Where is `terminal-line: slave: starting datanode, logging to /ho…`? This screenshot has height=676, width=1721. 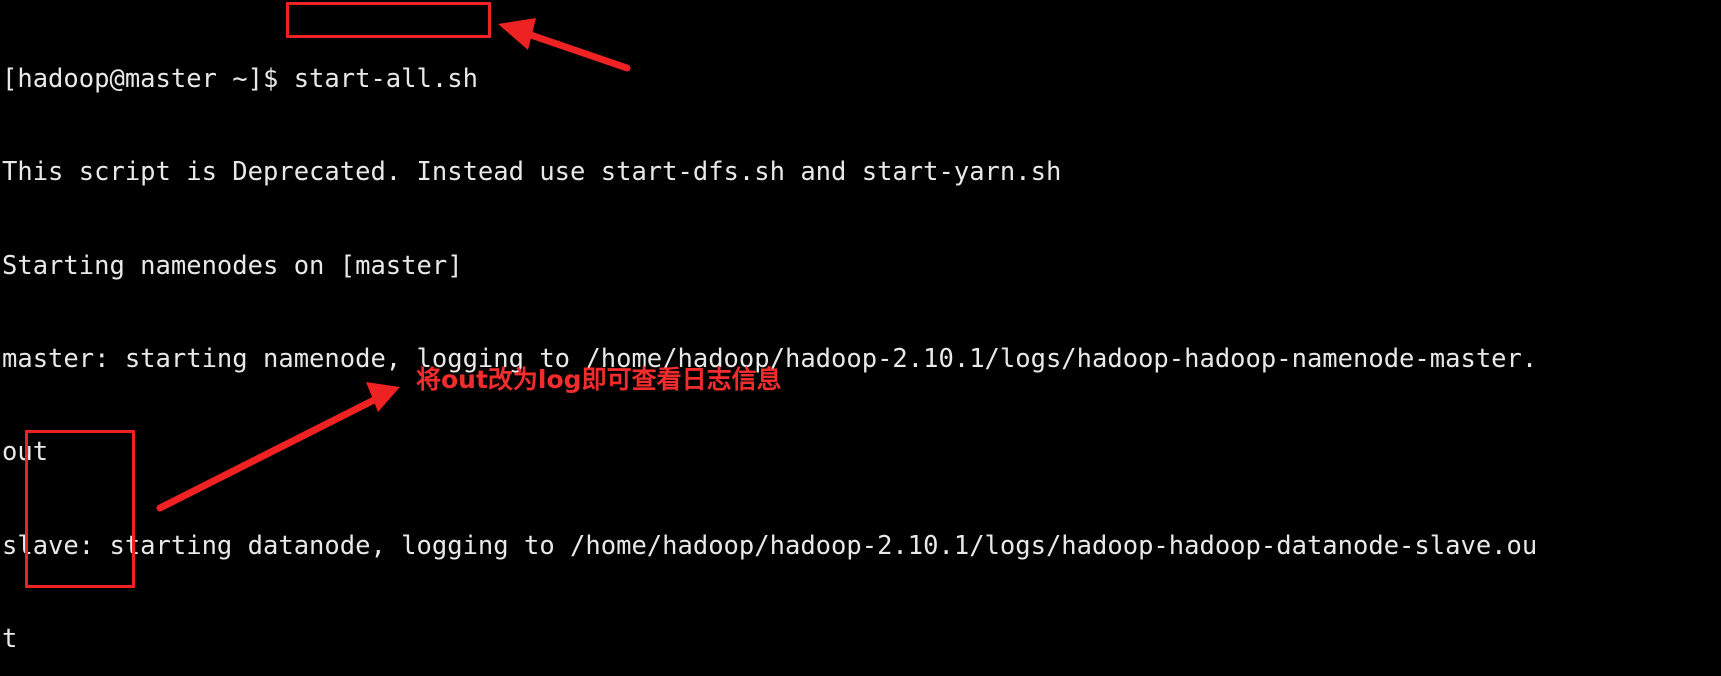
terminal-line: slave: starting datanode, logging to /ho… is located at coordinates (770, 545).